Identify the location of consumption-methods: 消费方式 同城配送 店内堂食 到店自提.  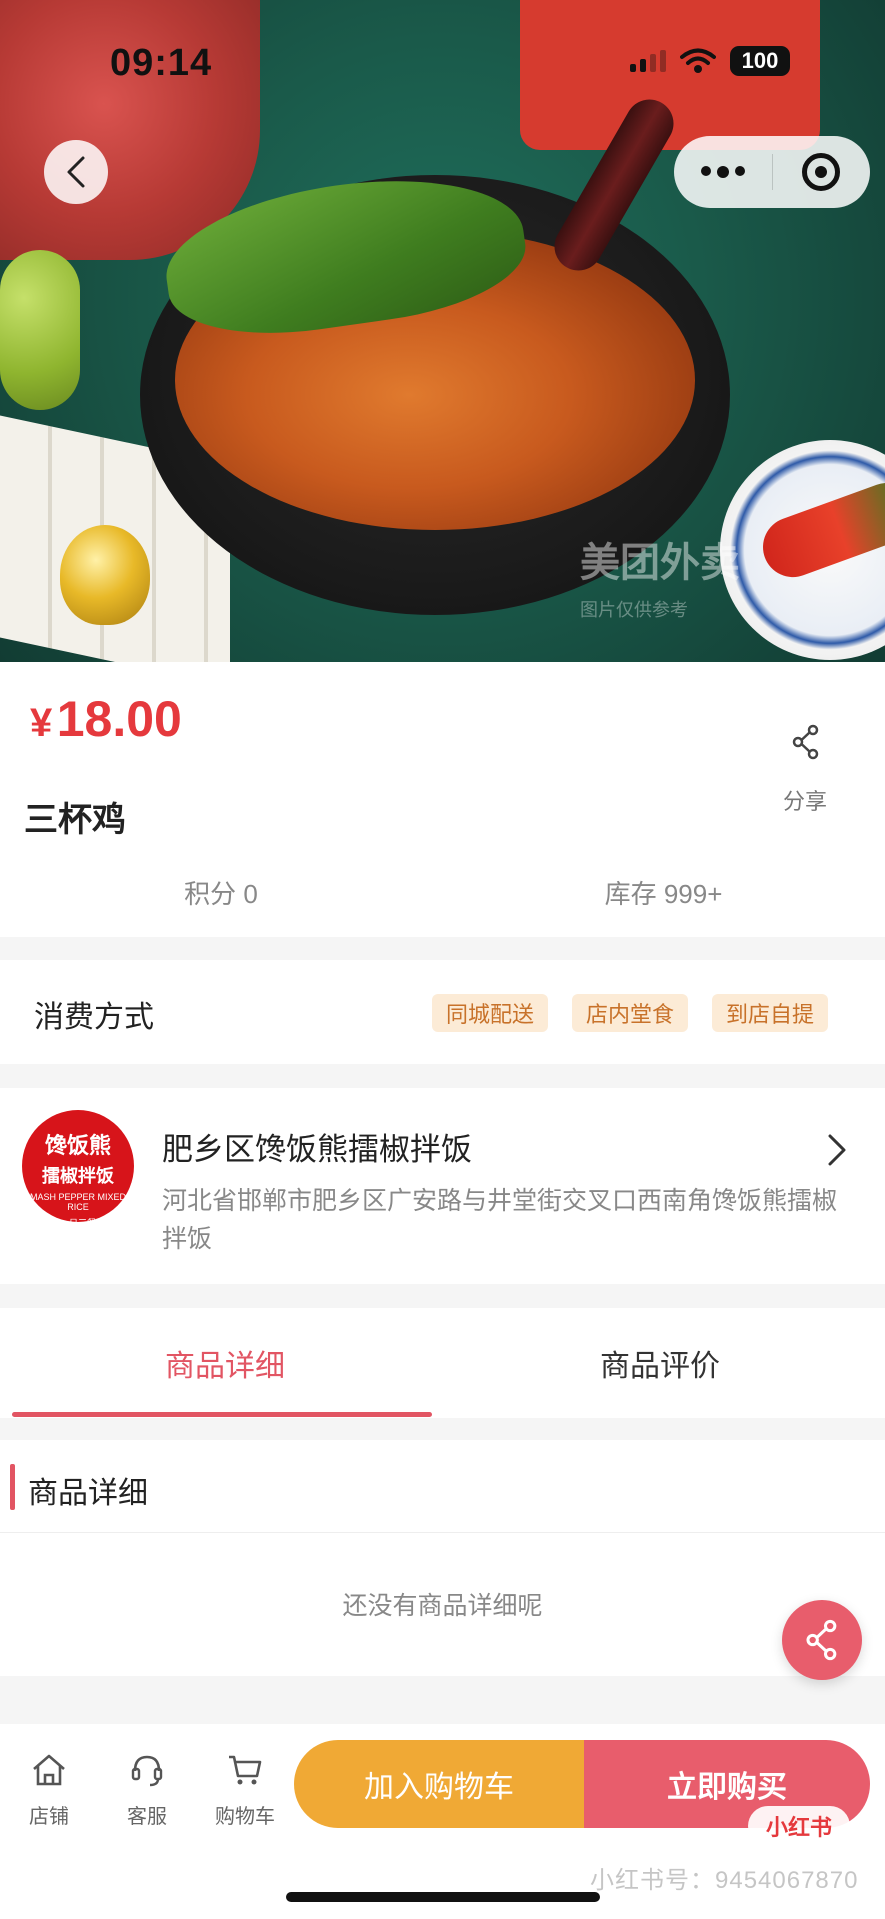
(442, 1012).